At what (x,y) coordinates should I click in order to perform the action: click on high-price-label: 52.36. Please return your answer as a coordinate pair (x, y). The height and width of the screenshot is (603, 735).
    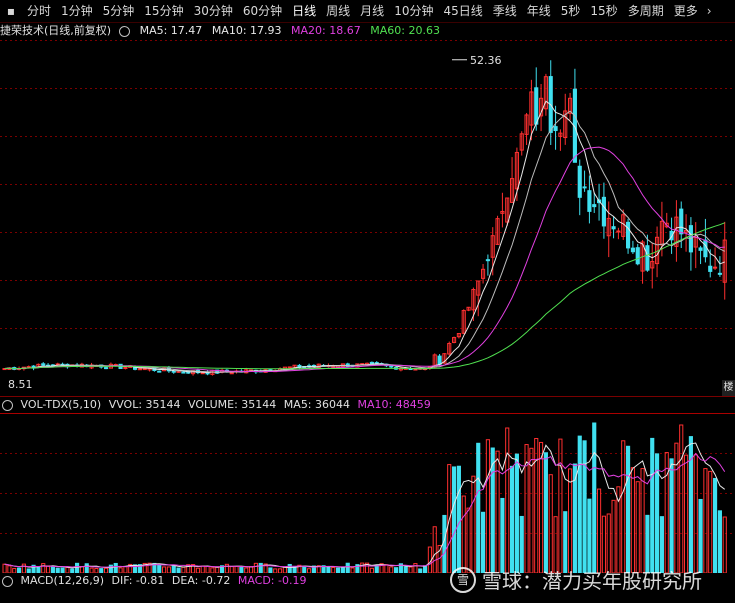
    Looking at the image, I should click on (486, 60).